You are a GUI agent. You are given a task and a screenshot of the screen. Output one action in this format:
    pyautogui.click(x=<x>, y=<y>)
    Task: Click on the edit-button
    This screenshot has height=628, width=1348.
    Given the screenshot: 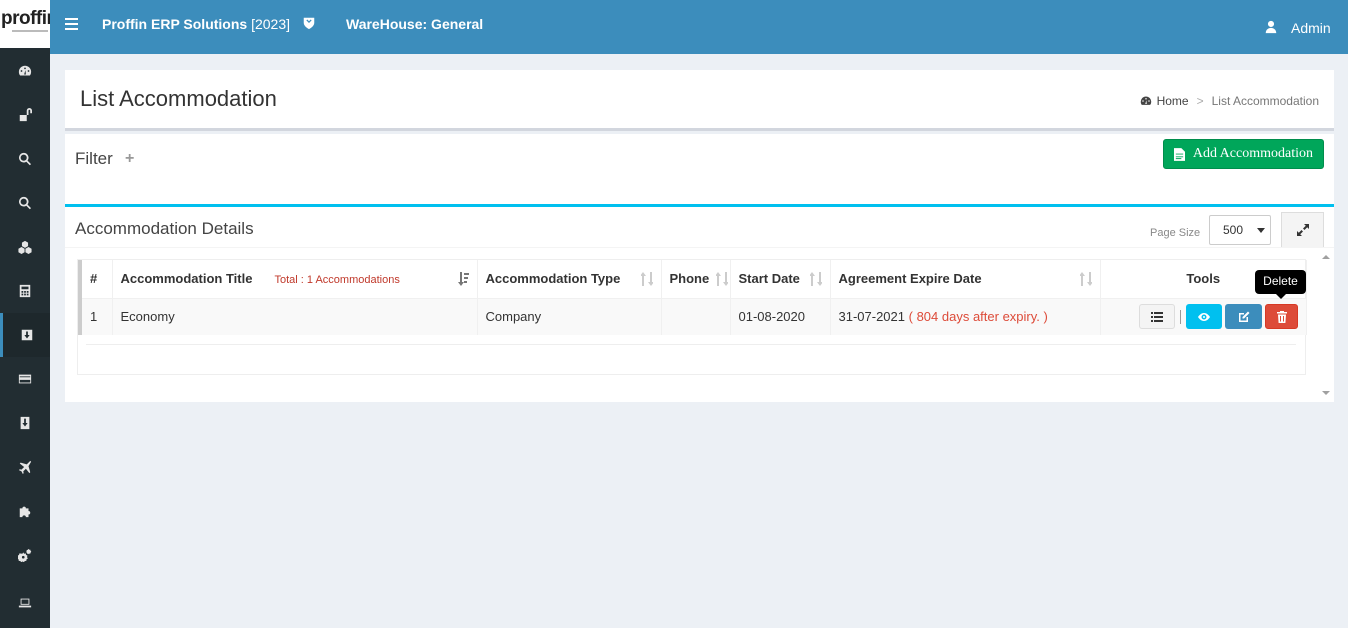 What is the action you would take?
    pyautogui.click(x=1243, y=317)
    